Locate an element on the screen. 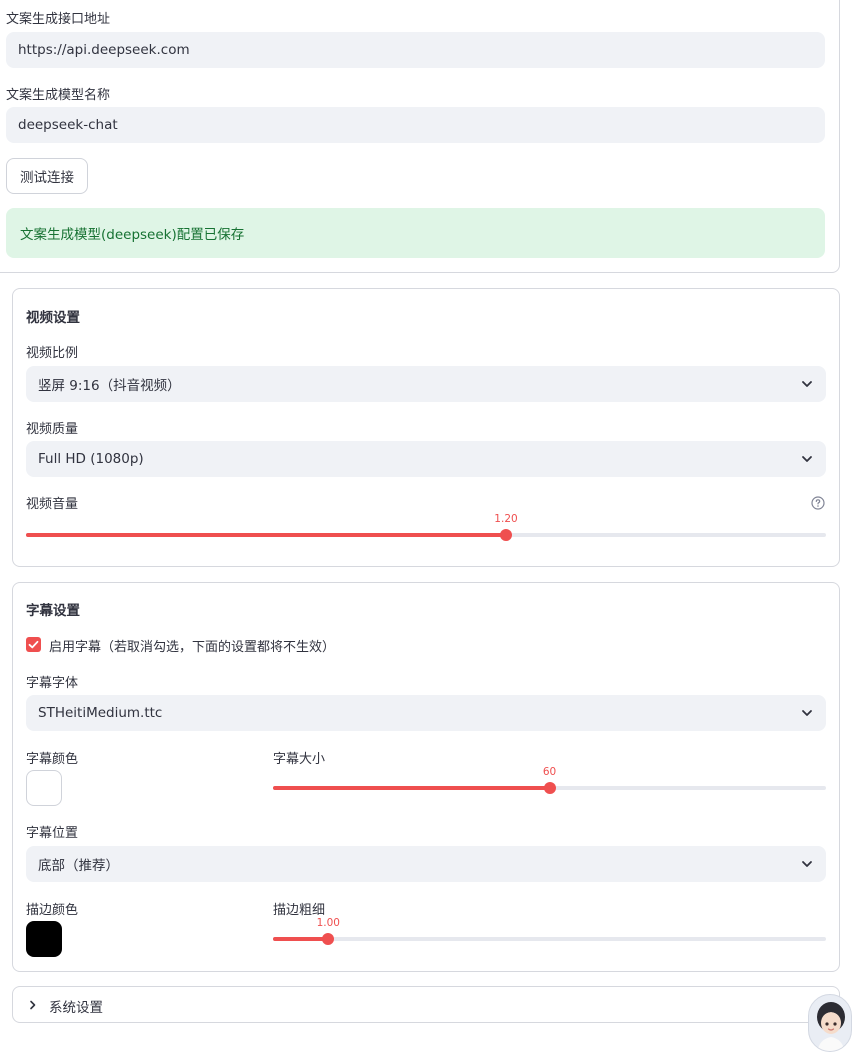  subtitle-settings-title: 字幕设置 is located at coordinates (53, 611).